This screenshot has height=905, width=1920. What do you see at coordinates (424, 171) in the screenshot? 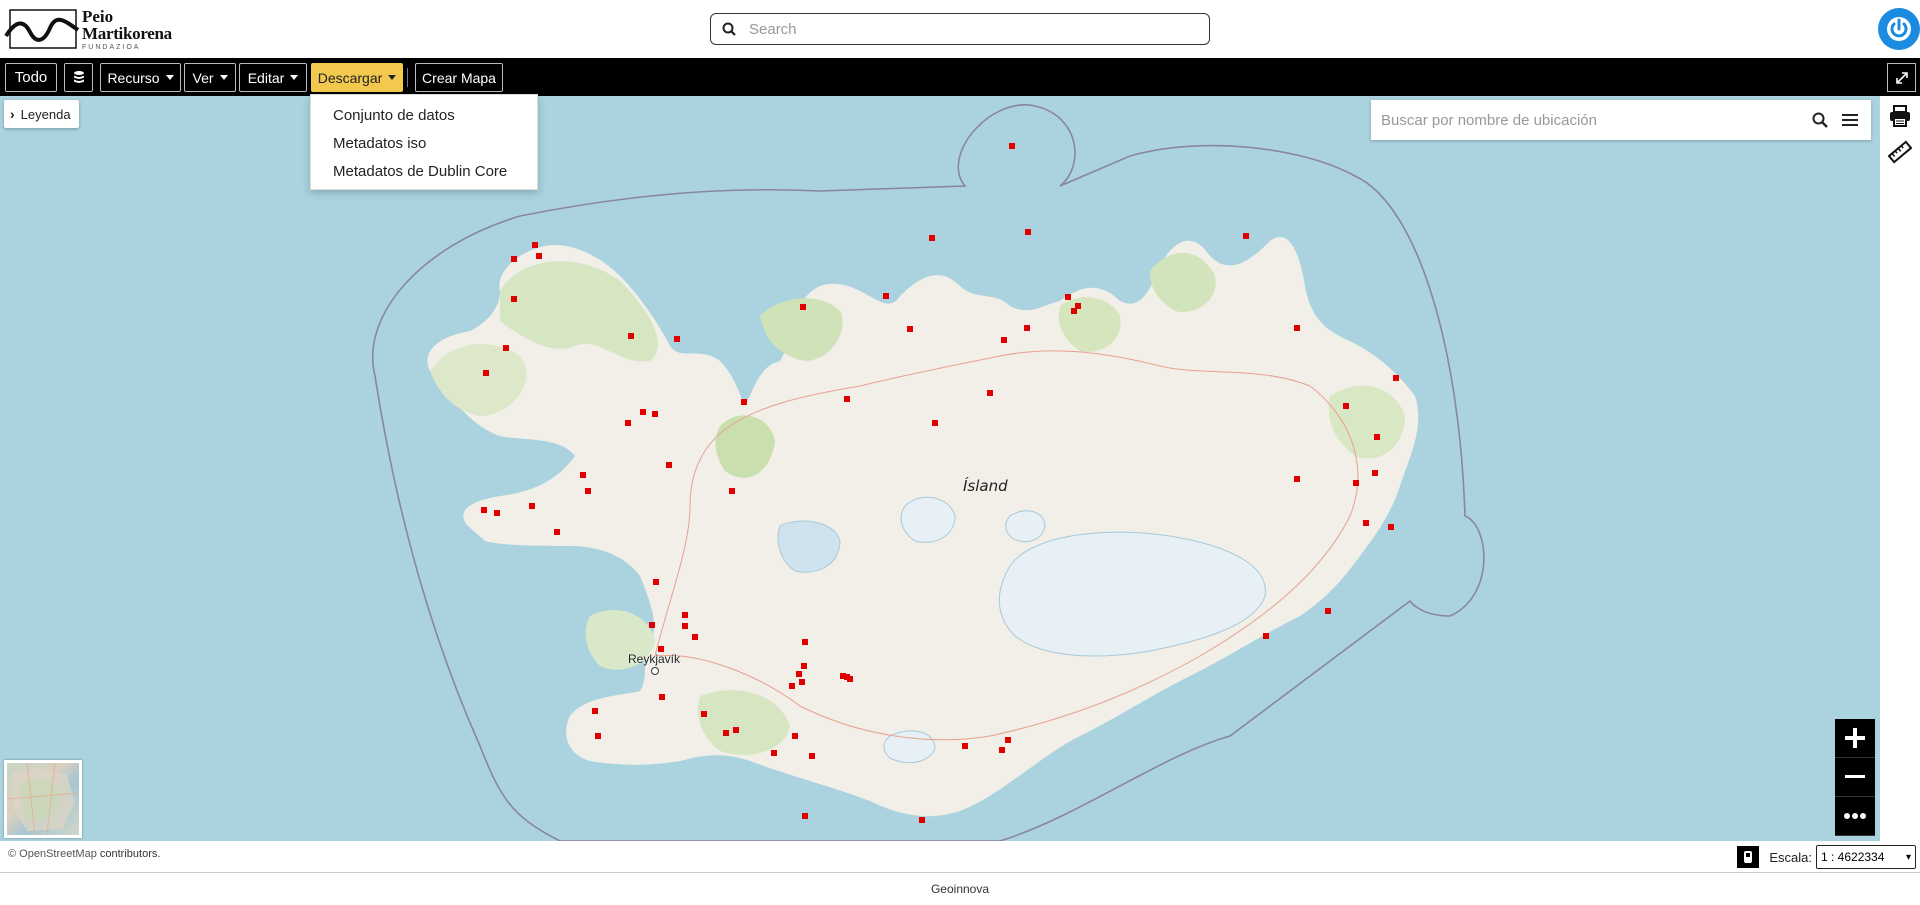
I see `menu-item-metadatos-dublin-core: Metadatos de Dublin Core` at bounding box center [424, 171].